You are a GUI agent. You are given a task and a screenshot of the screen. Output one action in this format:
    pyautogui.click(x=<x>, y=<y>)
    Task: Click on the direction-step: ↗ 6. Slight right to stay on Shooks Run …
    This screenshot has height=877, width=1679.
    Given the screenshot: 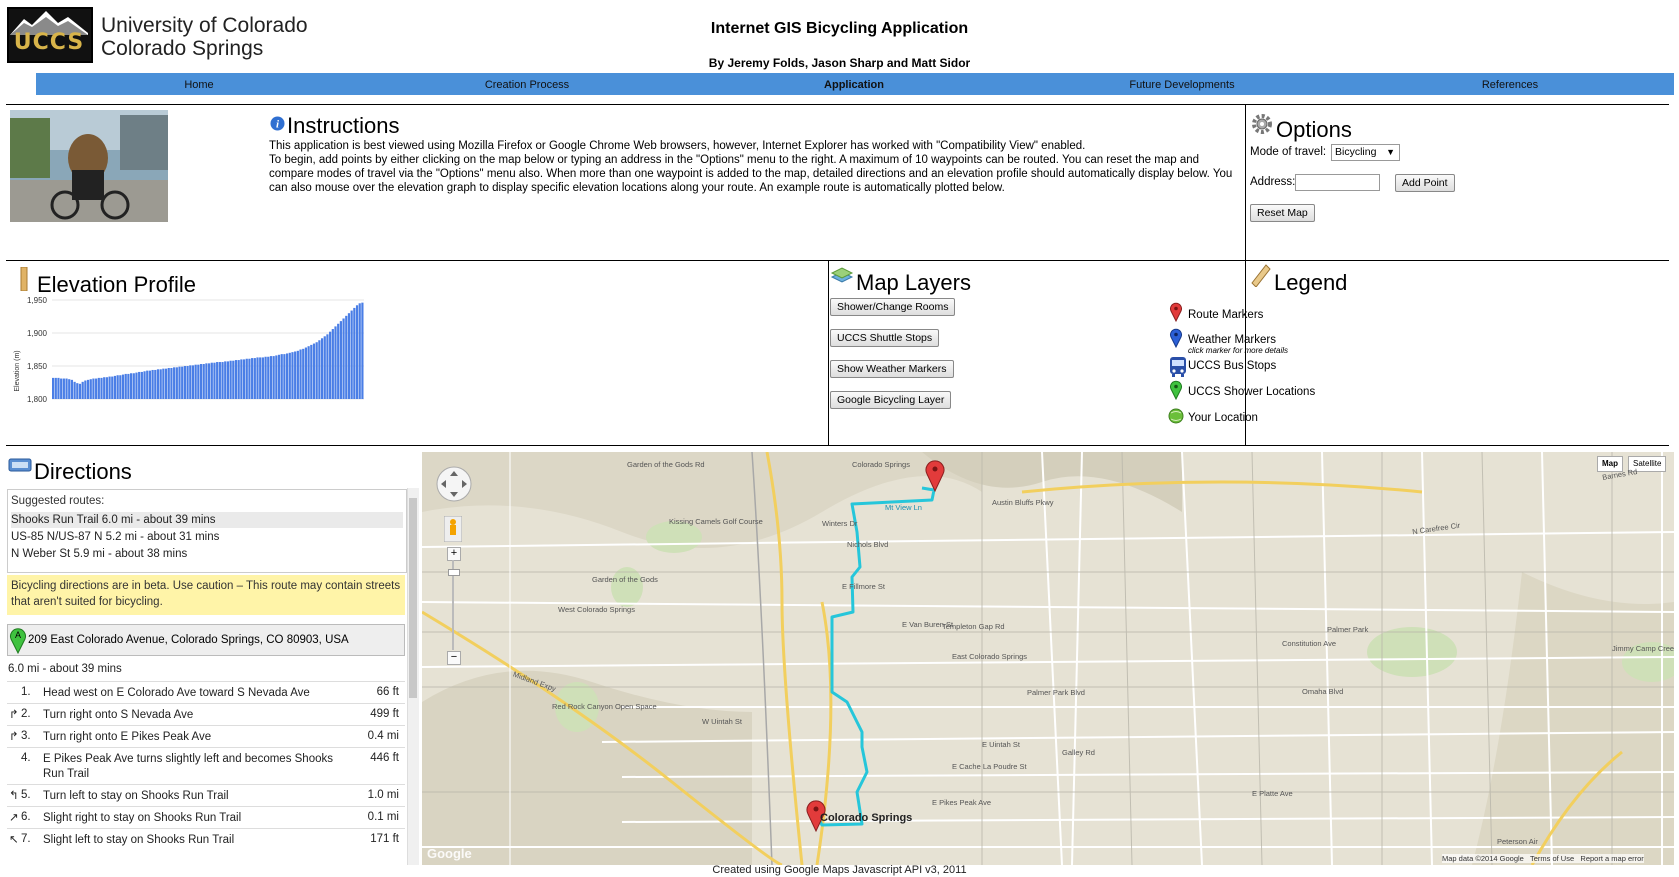 What is the action you would take?
    pyautogui.click(x=206, y=817)
    